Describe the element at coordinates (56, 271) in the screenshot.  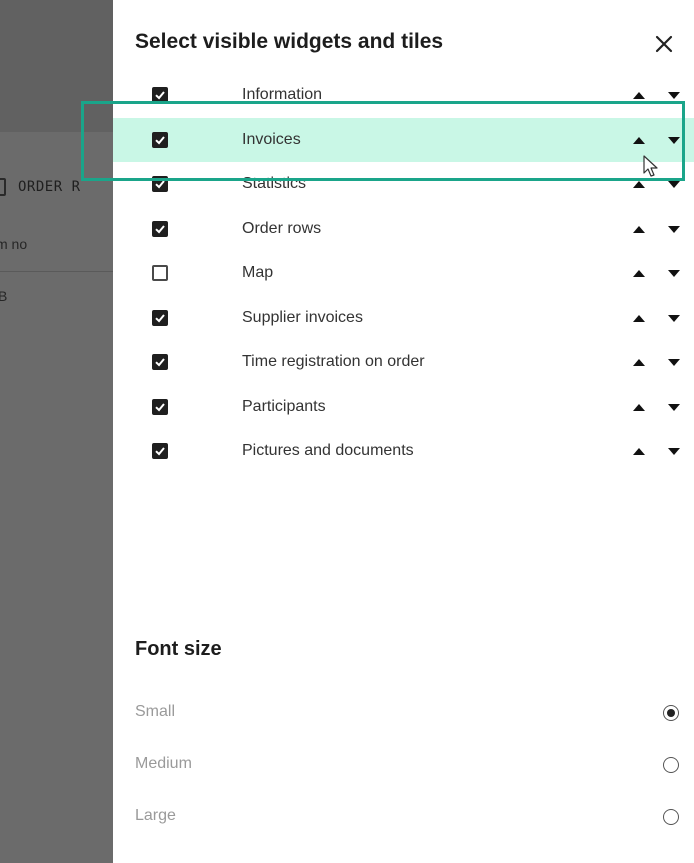
I see `background-divider` at that location.